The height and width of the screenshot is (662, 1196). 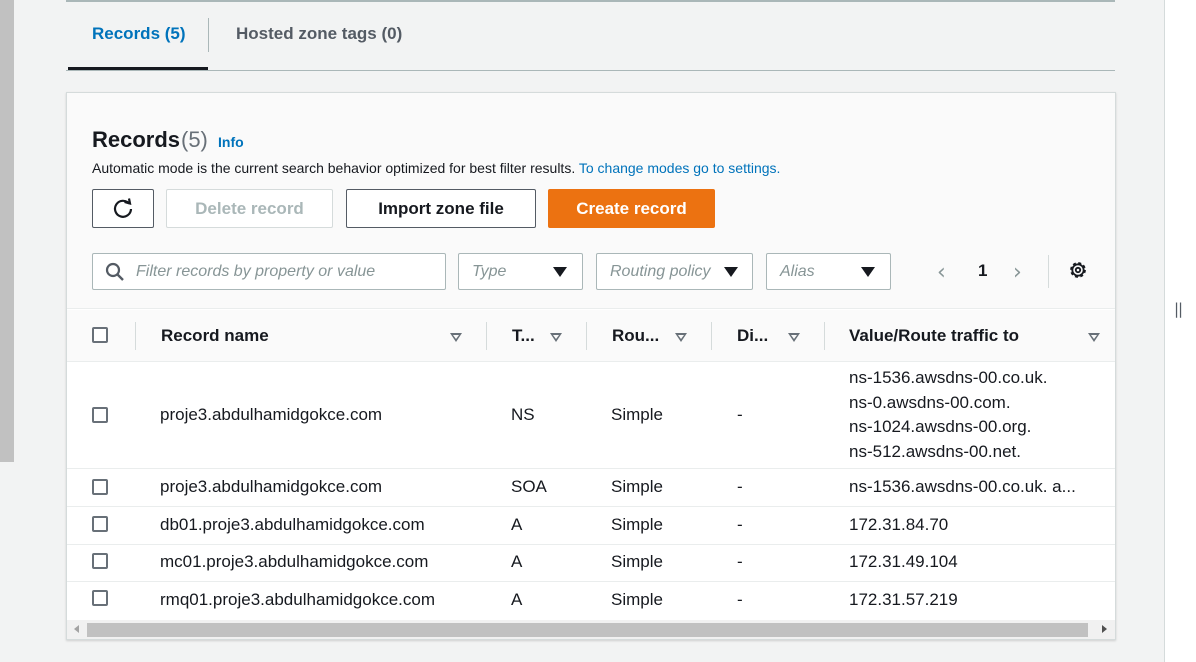 I want to click on panel-title: Records, so click(x=136, y=139).